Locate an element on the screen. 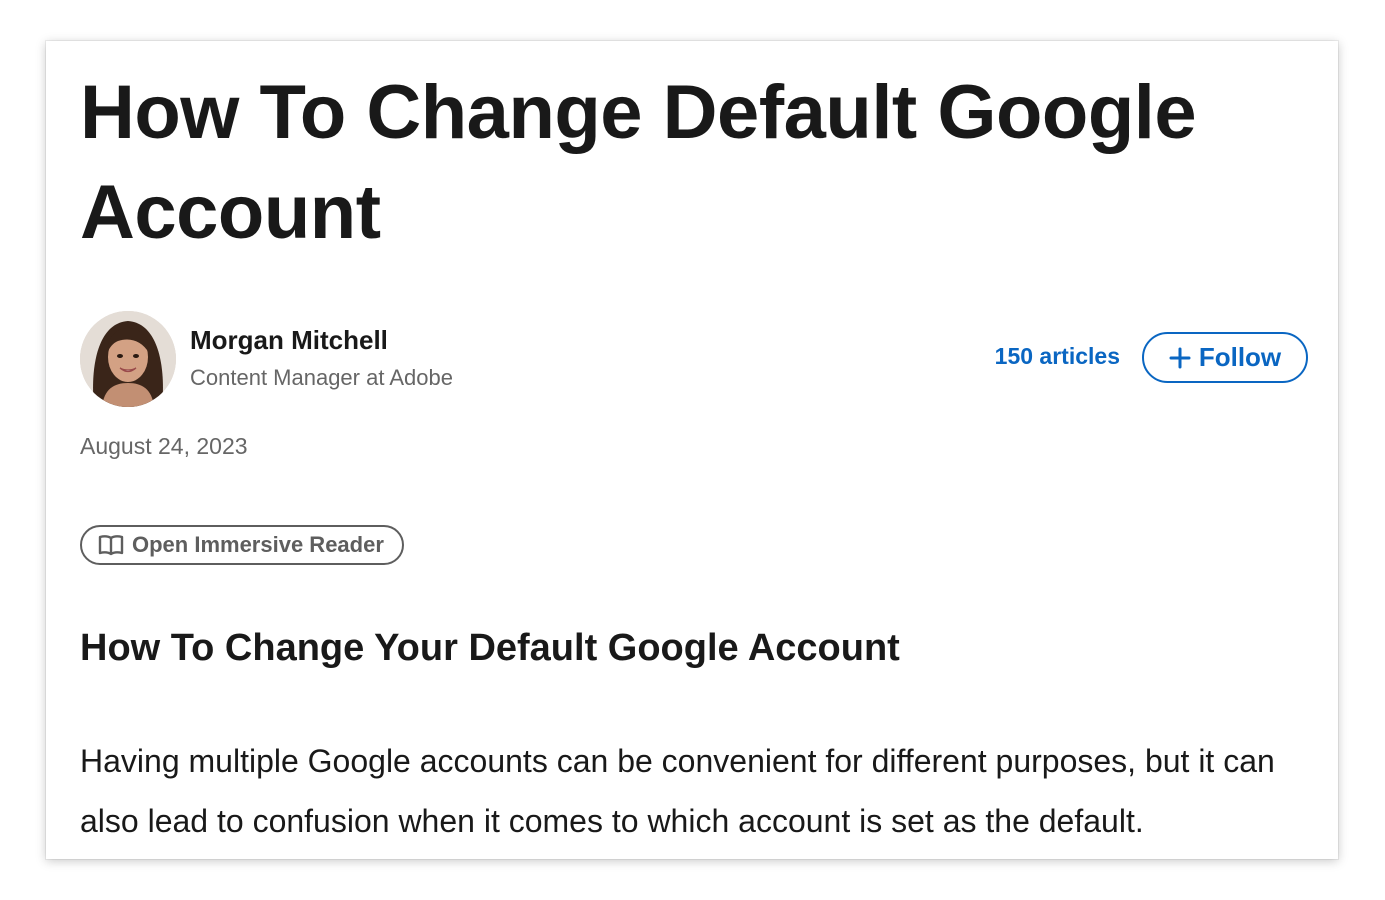 The width and height of the screenshot is (1385, 900). immersive-reader-button: Open Immersive Reader is located at coordinates (242, 545).